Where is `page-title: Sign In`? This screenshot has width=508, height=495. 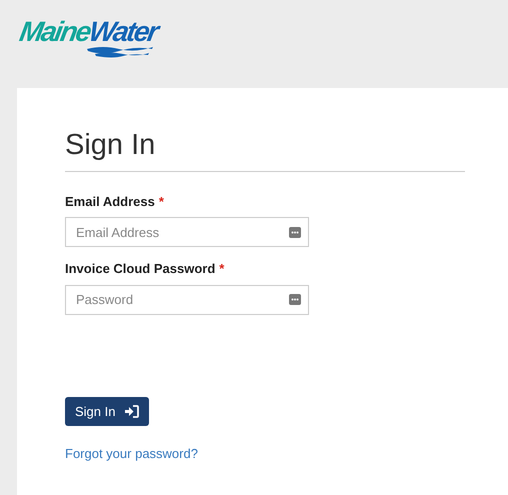 page-title: Sign In is located at coordinates (265, 150).